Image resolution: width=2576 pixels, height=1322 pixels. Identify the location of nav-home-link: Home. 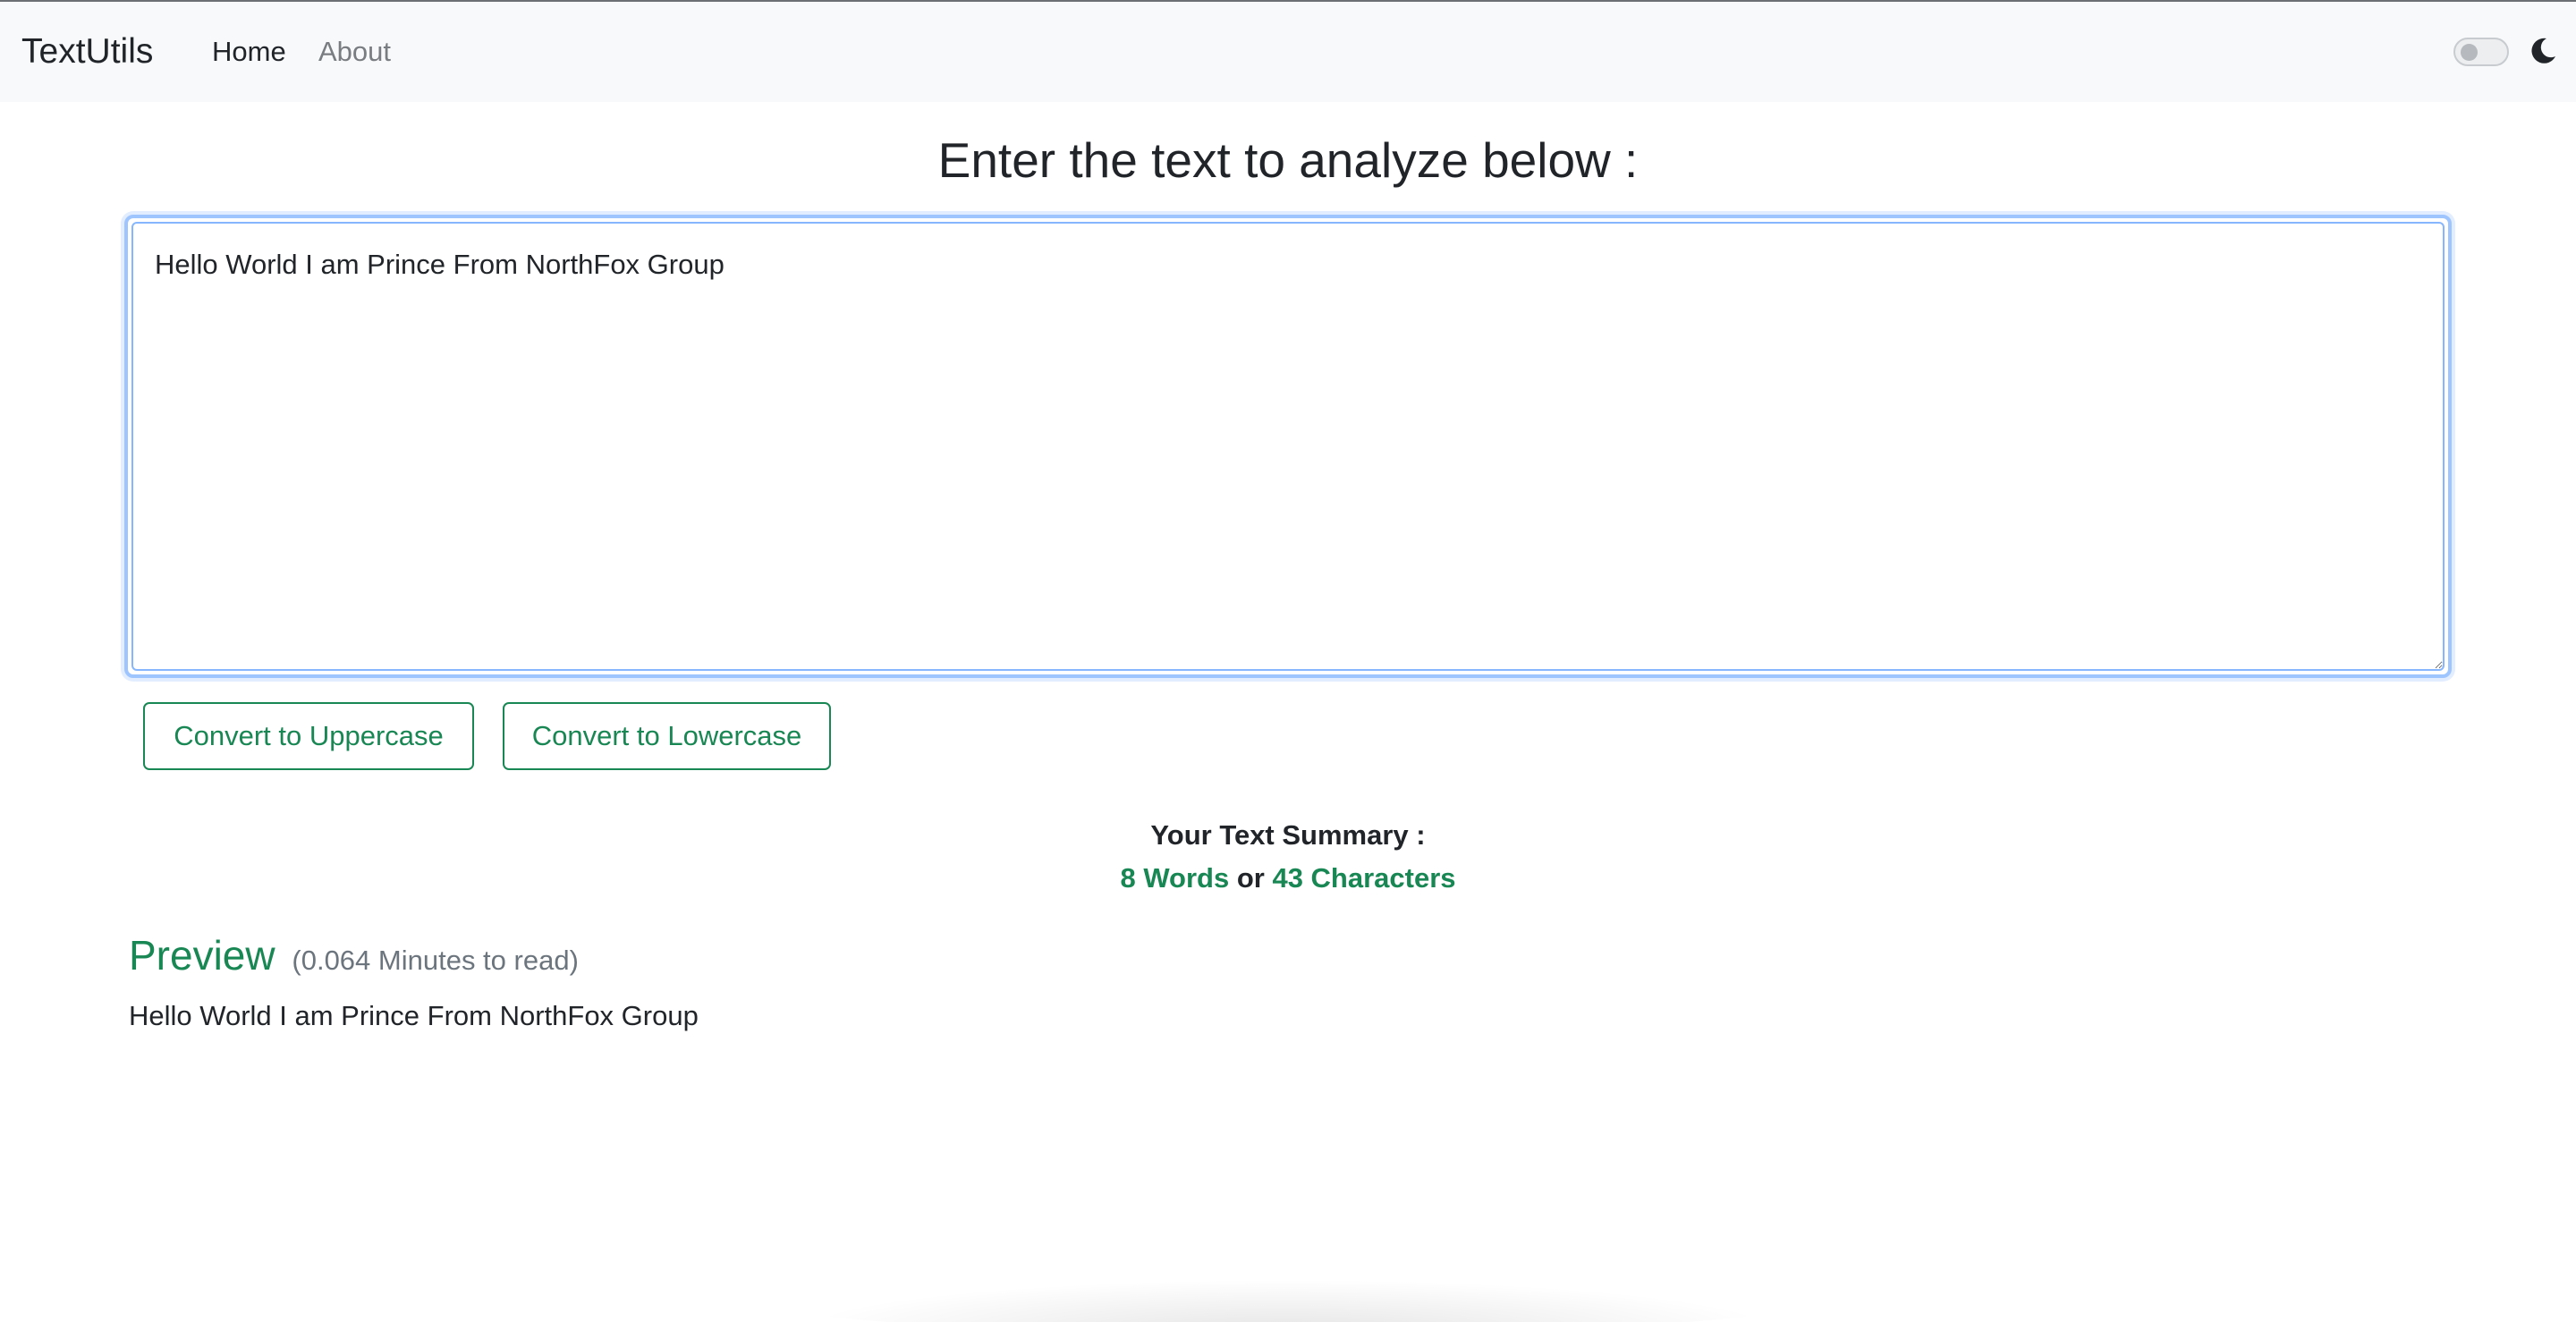
(249, 52).